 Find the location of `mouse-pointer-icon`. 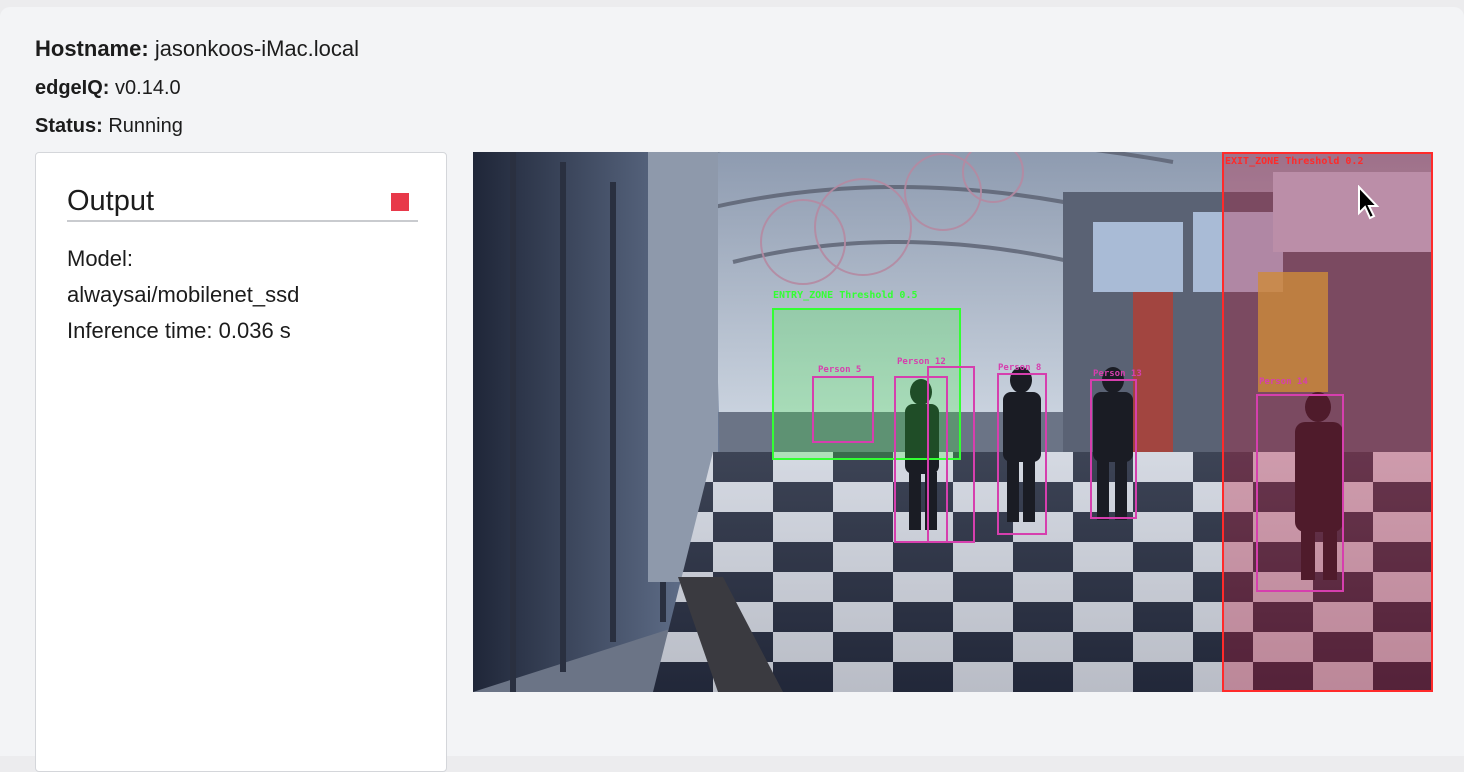

mouse-pointer-icon is located at coordinates (1369, 202).